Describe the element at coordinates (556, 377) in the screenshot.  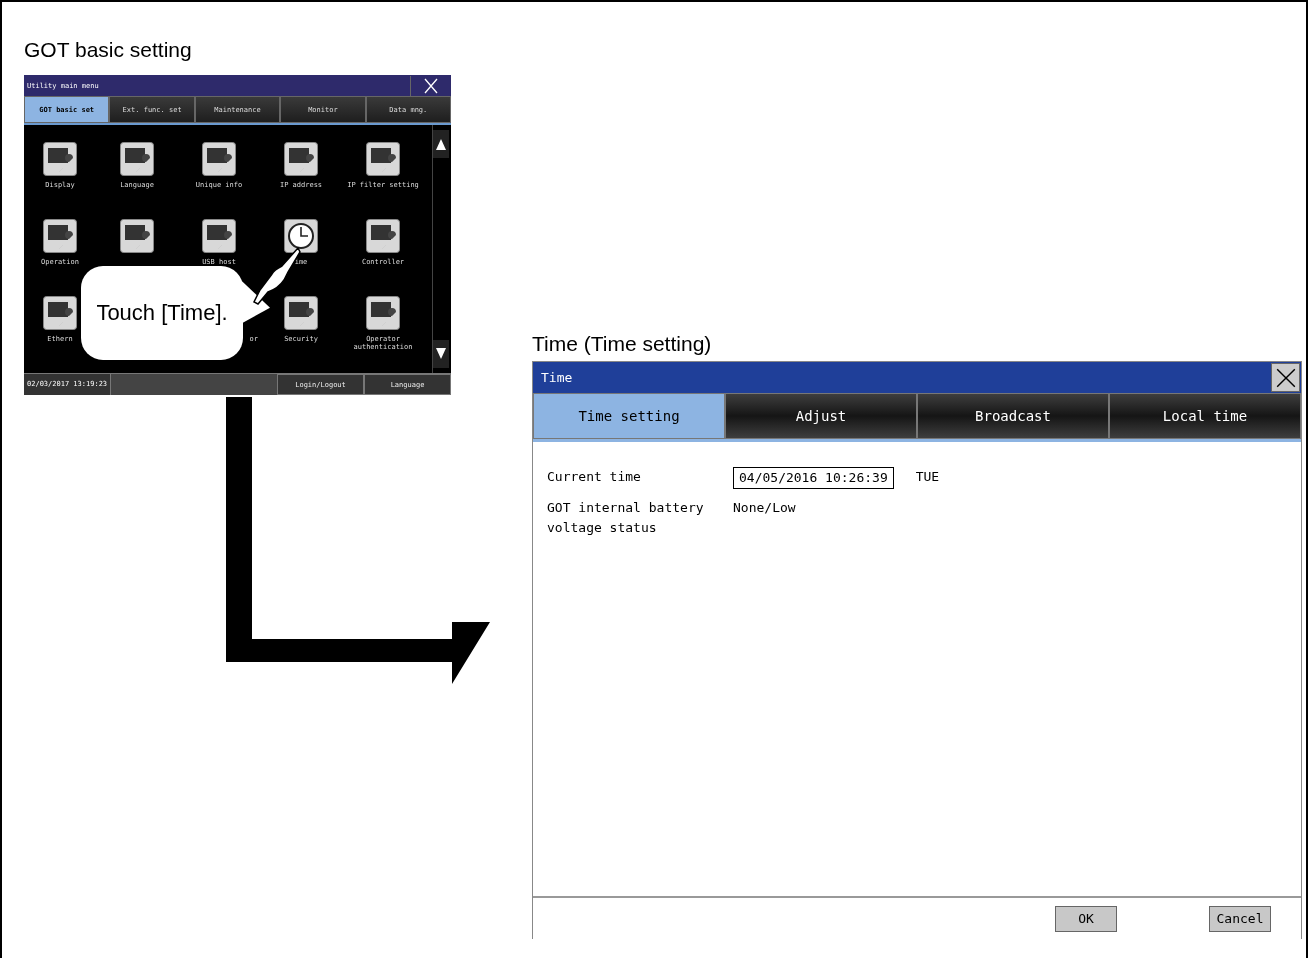
I see `window-title: Time` at that location.